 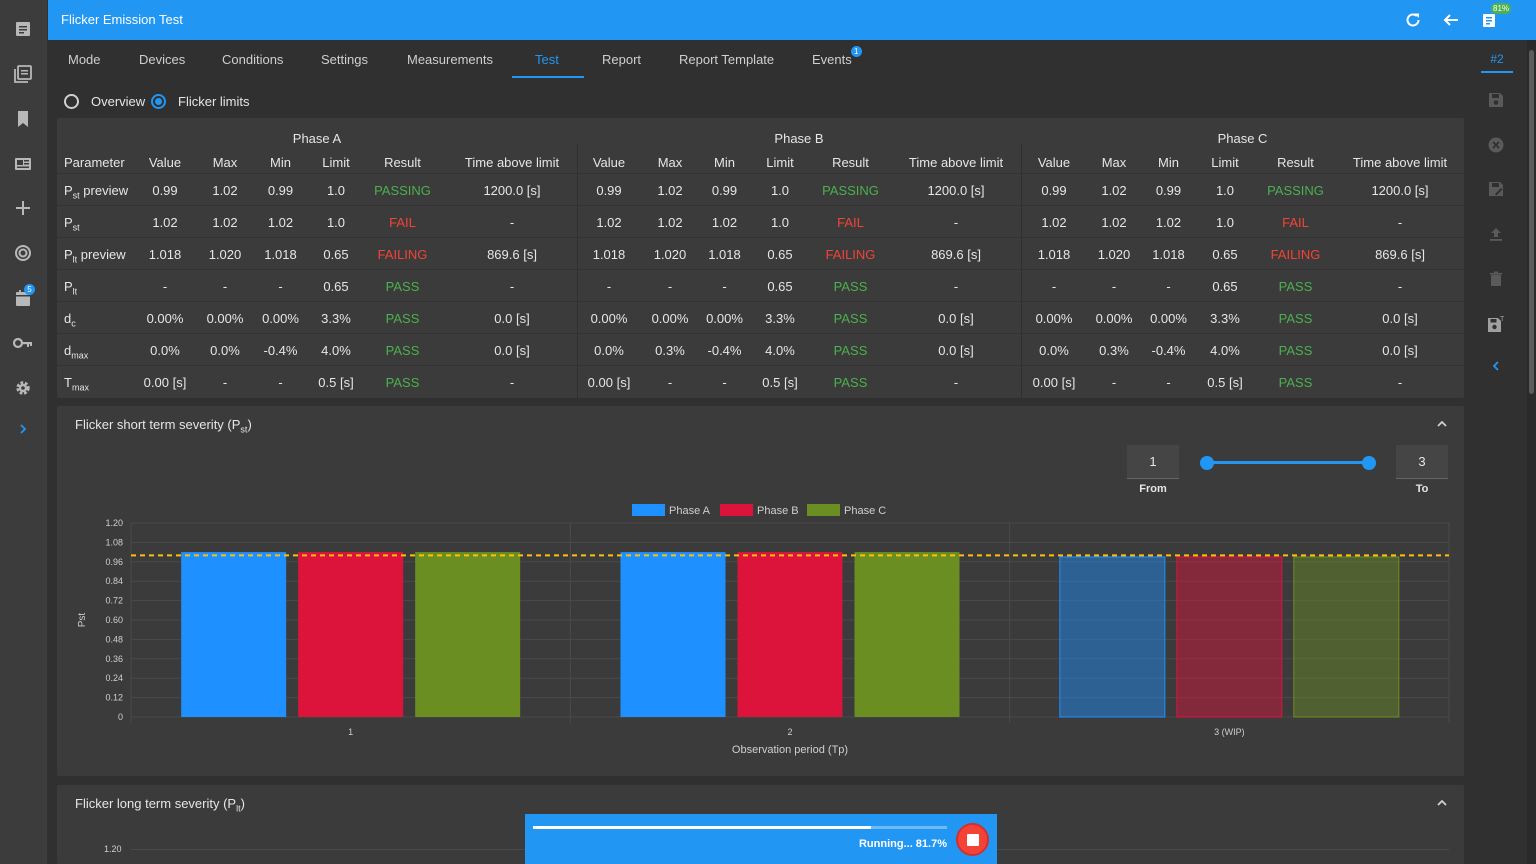 I want to click on tab-settings: Settings, so click(x=344, y=59).